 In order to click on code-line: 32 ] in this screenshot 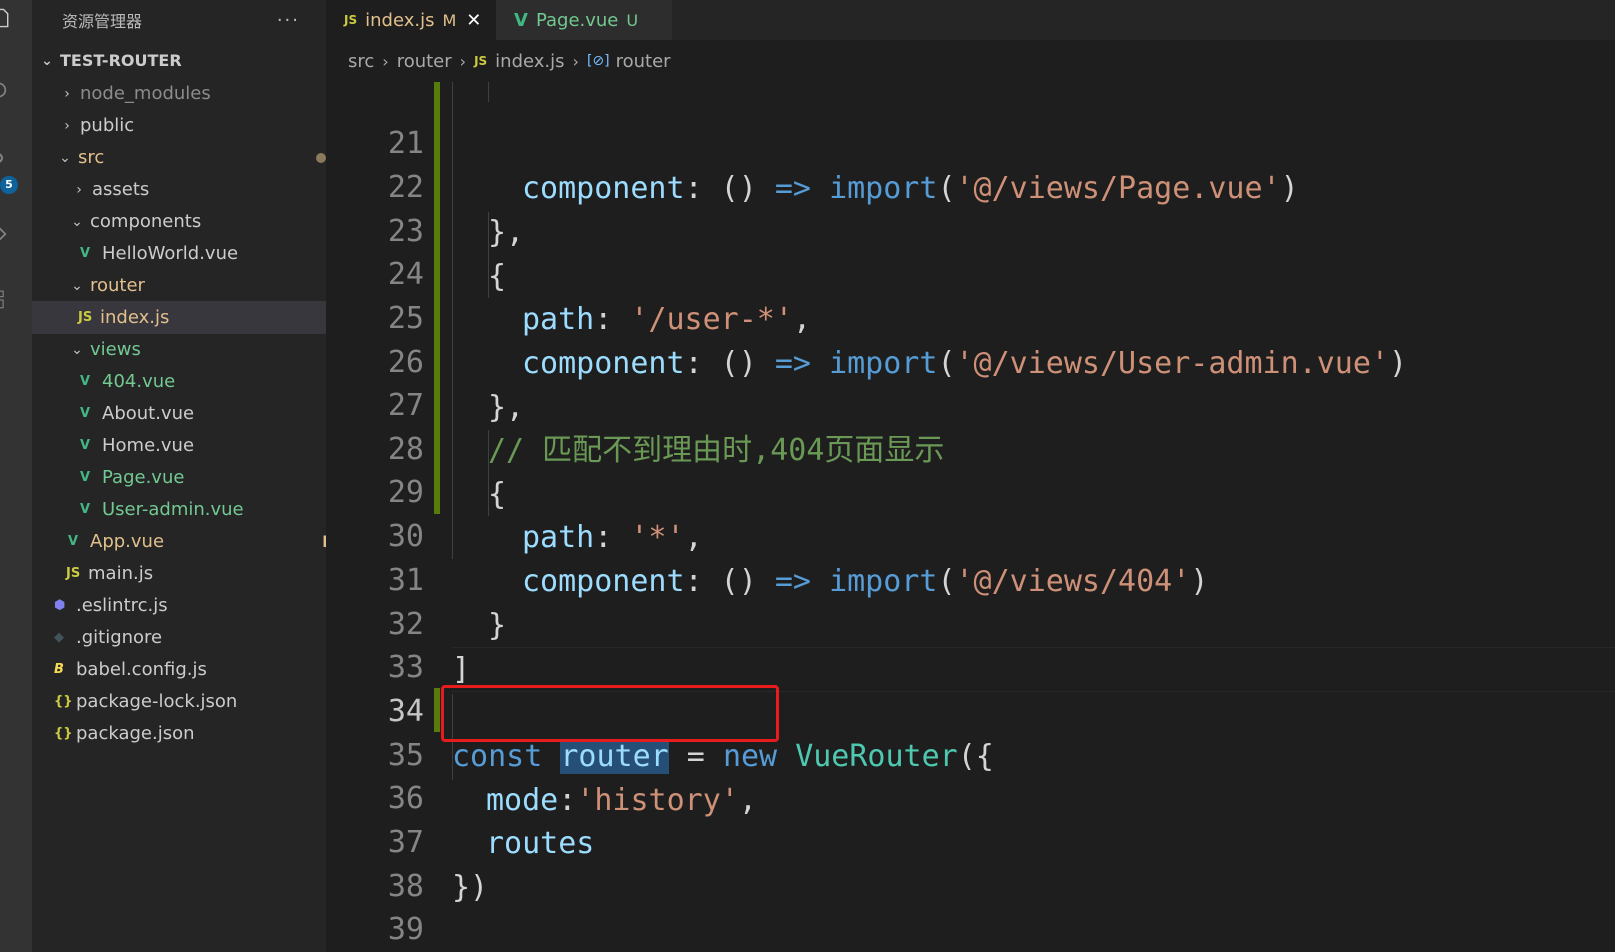, I will do `click(970, 622)`.